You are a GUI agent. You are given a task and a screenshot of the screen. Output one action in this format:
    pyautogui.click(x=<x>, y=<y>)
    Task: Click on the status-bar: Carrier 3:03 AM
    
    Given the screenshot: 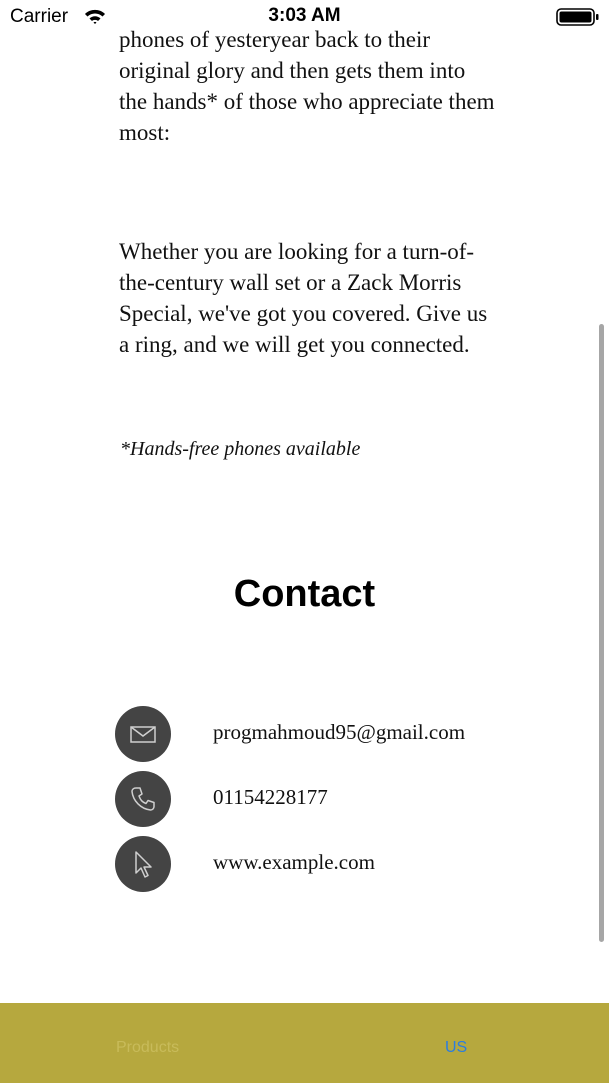 What is the action you would take?
    pyautogui.click(x=304, y=18)
    